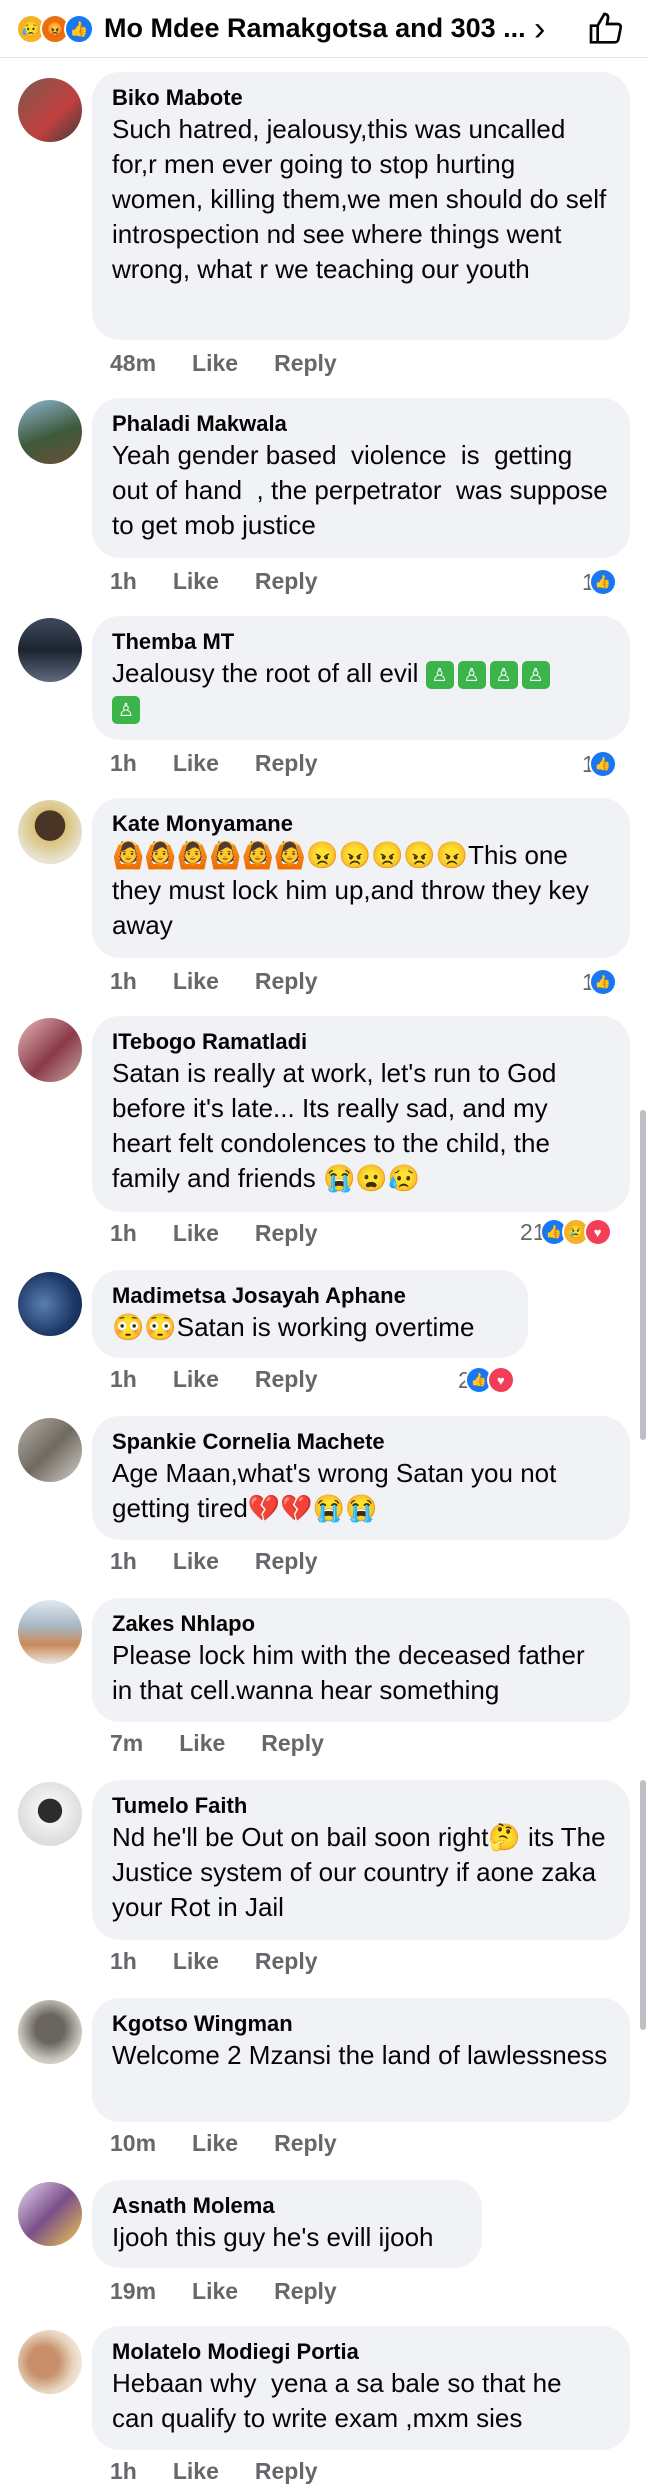 The image size is (648, 2490). Describe the element at coordinates (241, 363) in the screenshot. I see `comment-actions: 48m Like Reply` at that location.